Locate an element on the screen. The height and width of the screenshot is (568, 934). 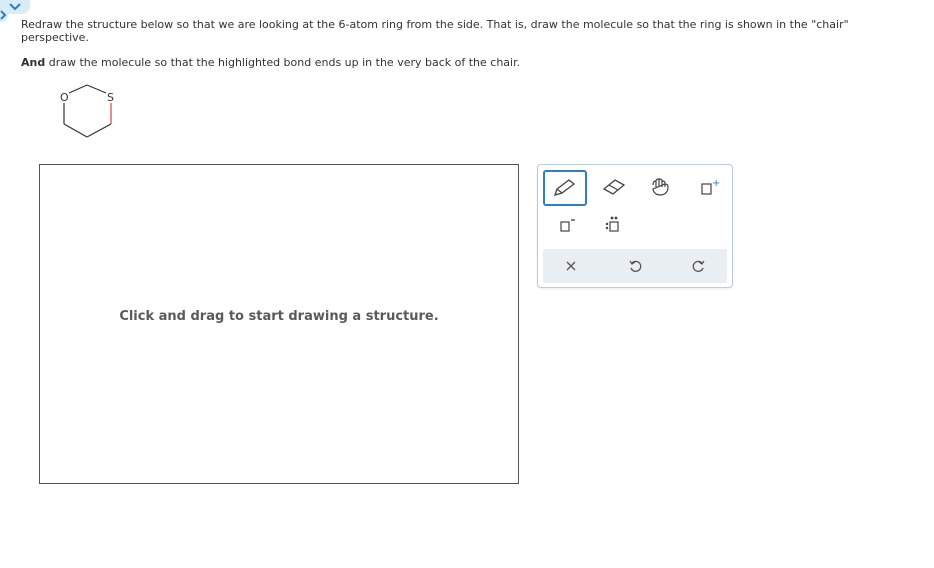
clear-button is located at coordinates (571, 266).